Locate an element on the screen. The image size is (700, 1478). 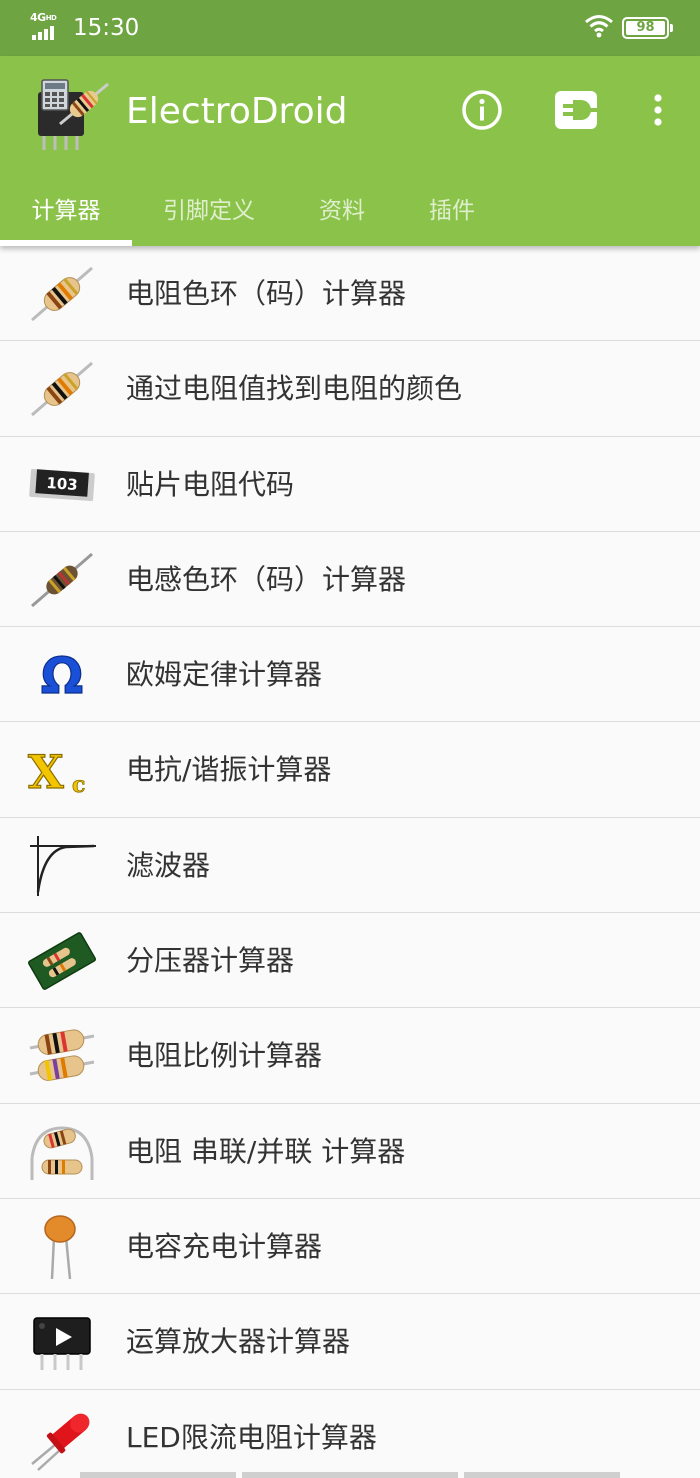
network-type: 4G is located at coordinates (38, 17).